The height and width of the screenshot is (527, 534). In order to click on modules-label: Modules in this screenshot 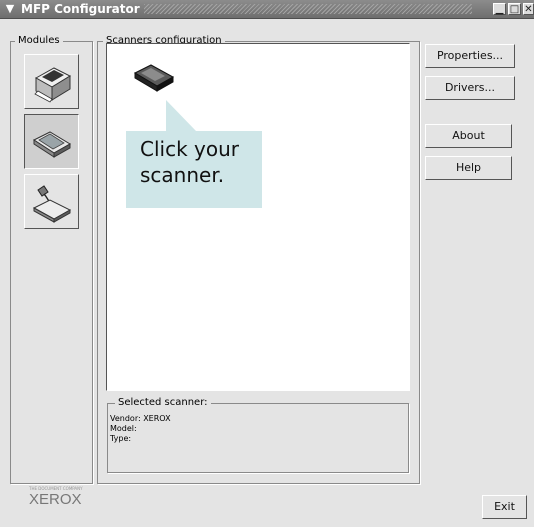, I will do `click(39, 41)`.